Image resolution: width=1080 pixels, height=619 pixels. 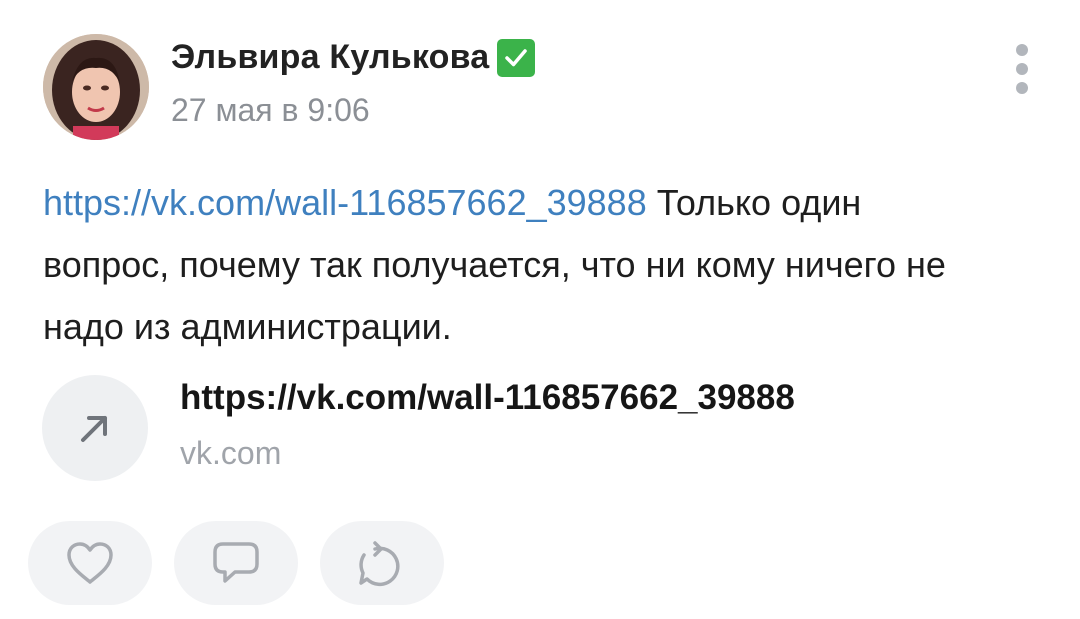 What do you see at coordinates (754, 202) in the screenshot?
I see `post-text-line-1-rest: Только один` at bounding box center [754, 202].